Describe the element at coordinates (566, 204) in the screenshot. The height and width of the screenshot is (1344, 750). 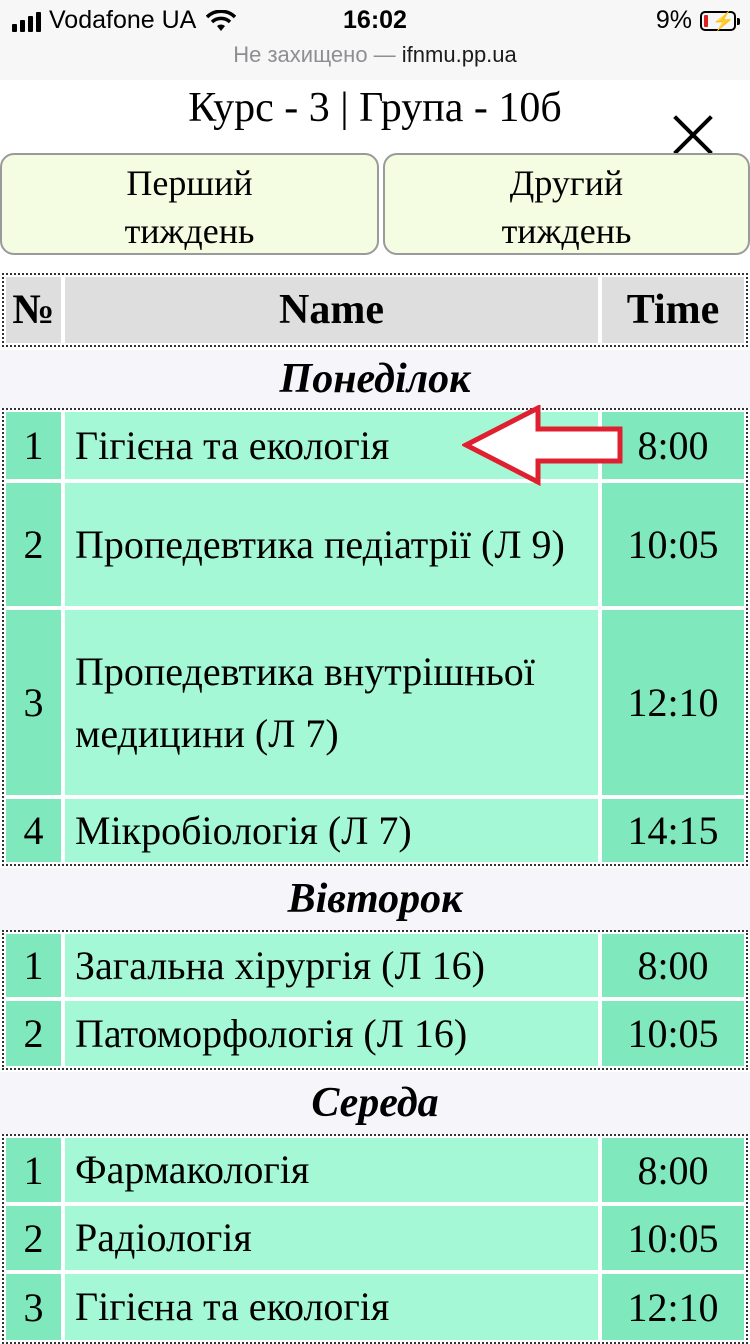
I see `second-week-button: Другий тиждень` at that location.